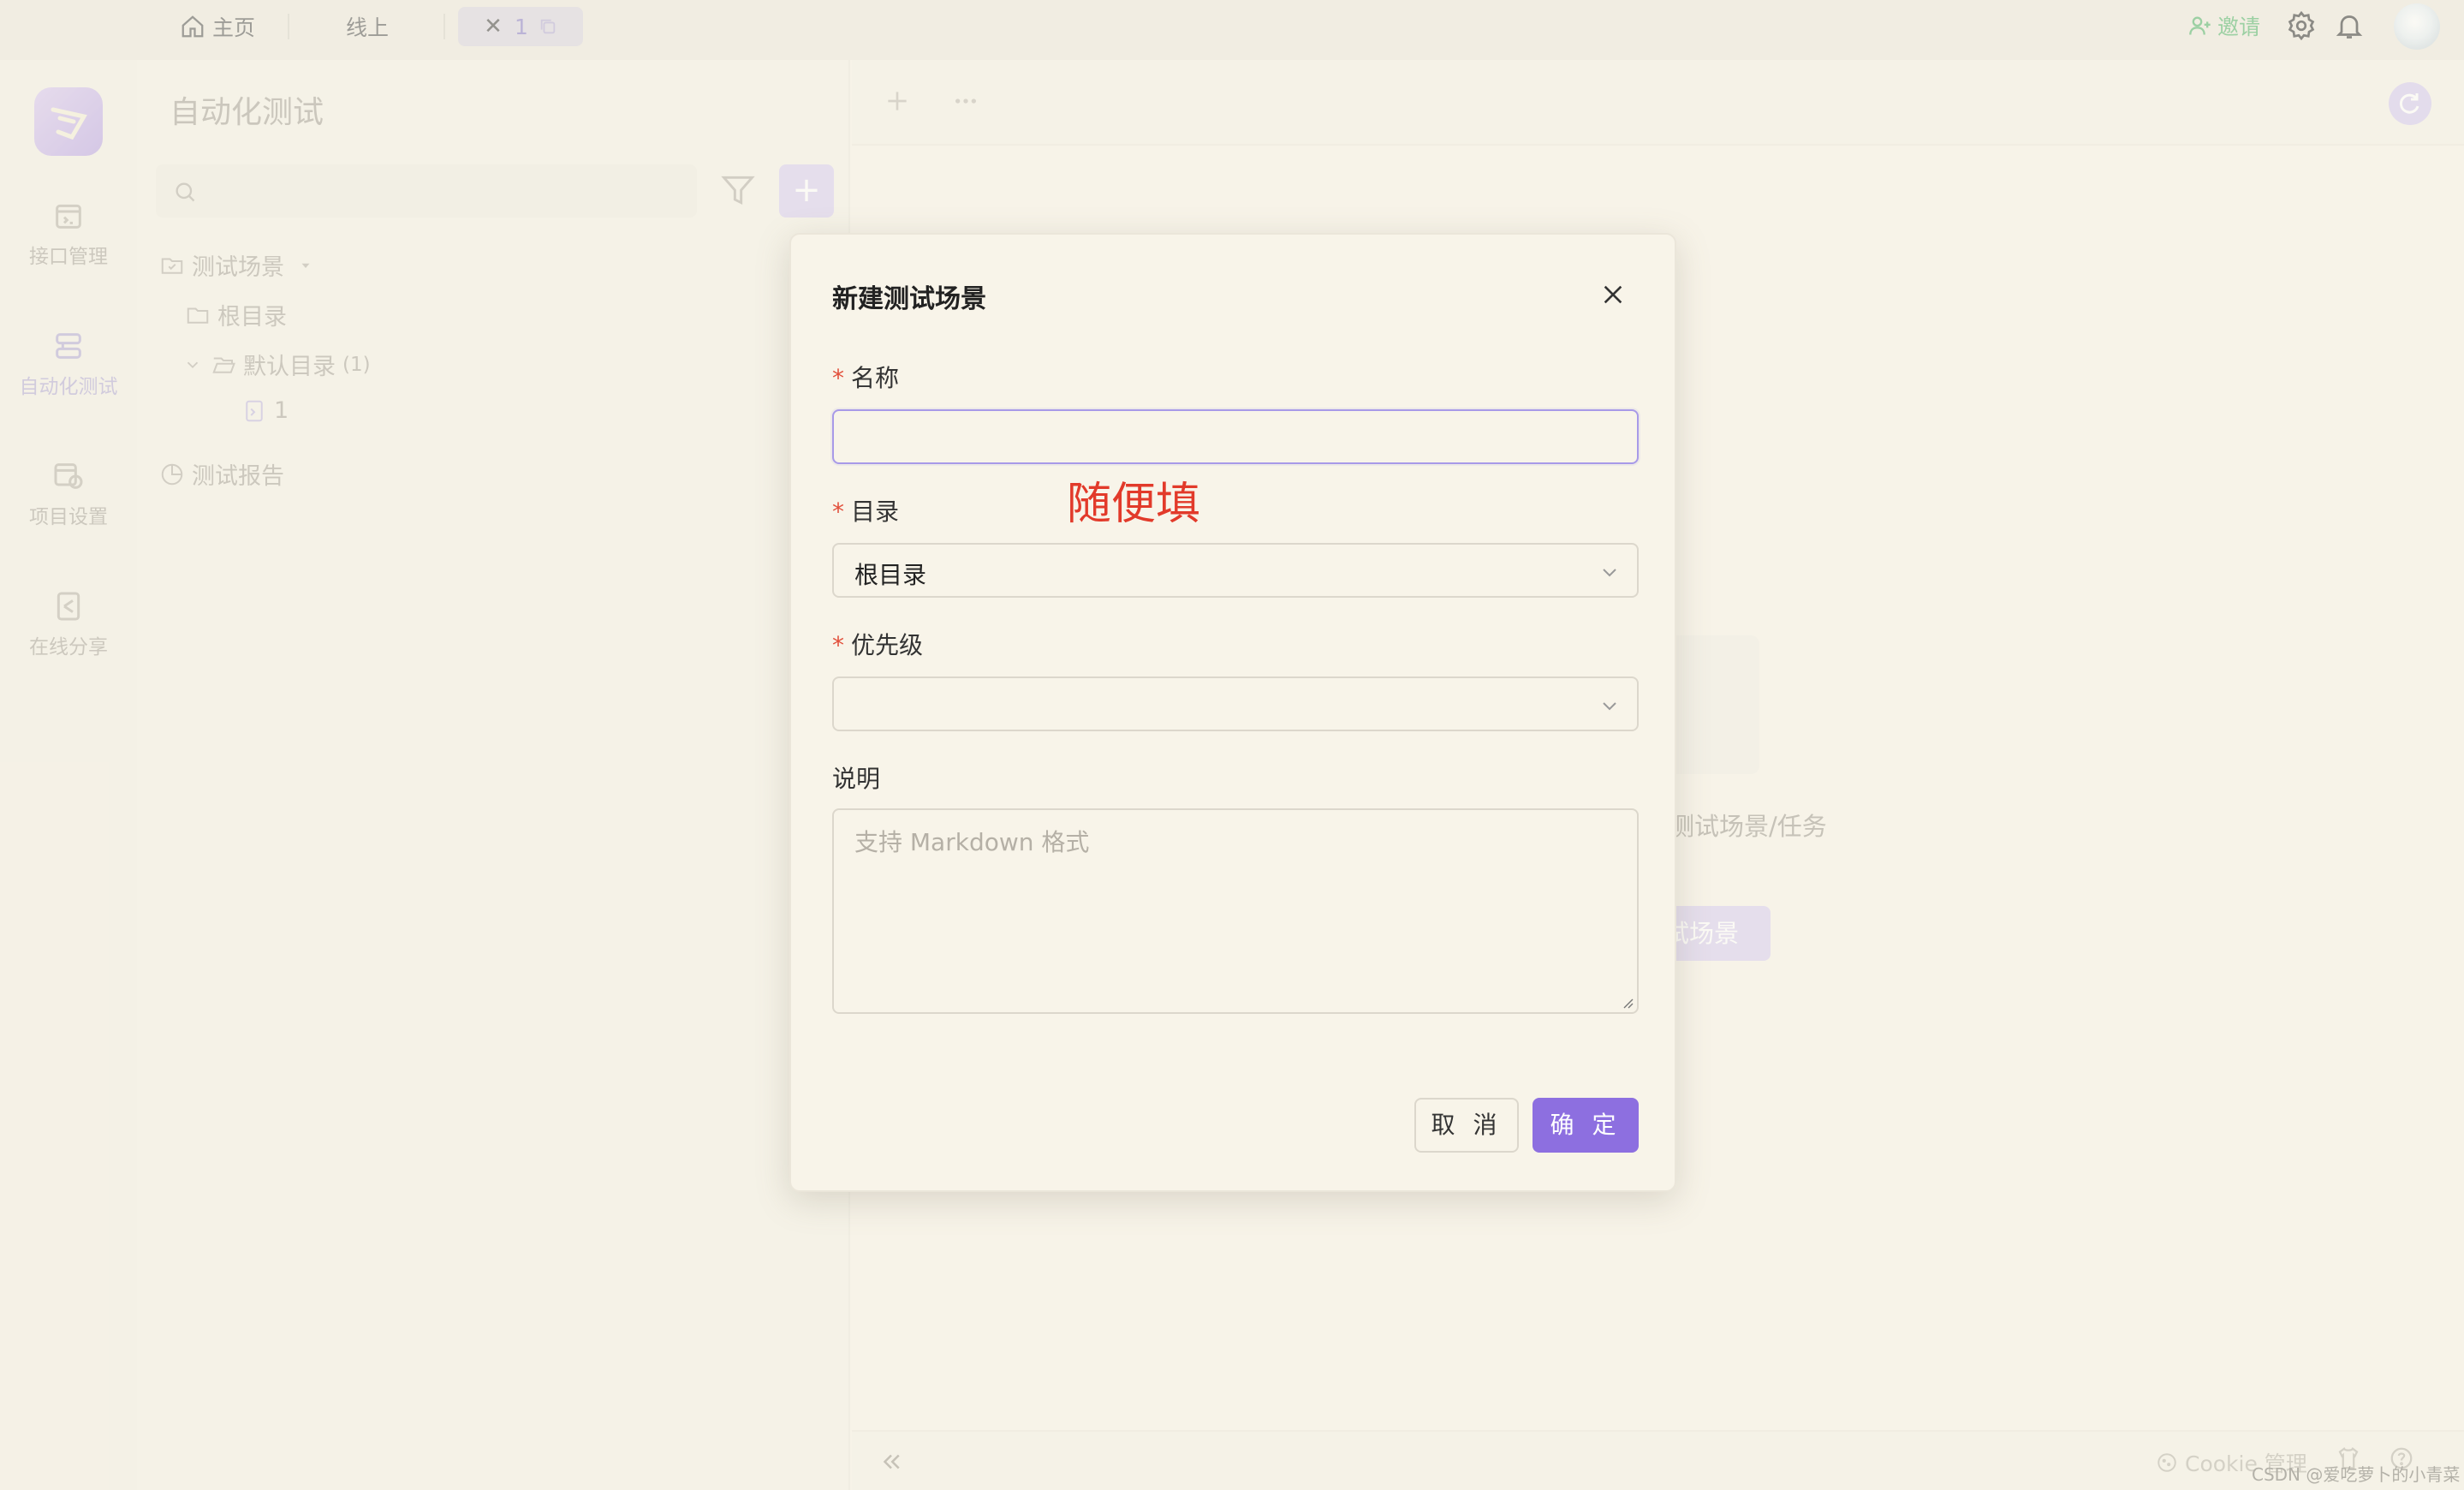 The image size is (2464, 1490). I want to click on description-field-label: 说明, so click(856, 779).